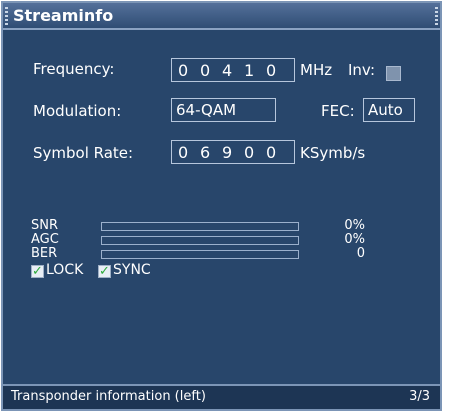 The image size is (456, 412). What do you see at coordinates (389, 110) in the screenshot?
I see `fec-field: Auto` at bounding box center [389, 110].